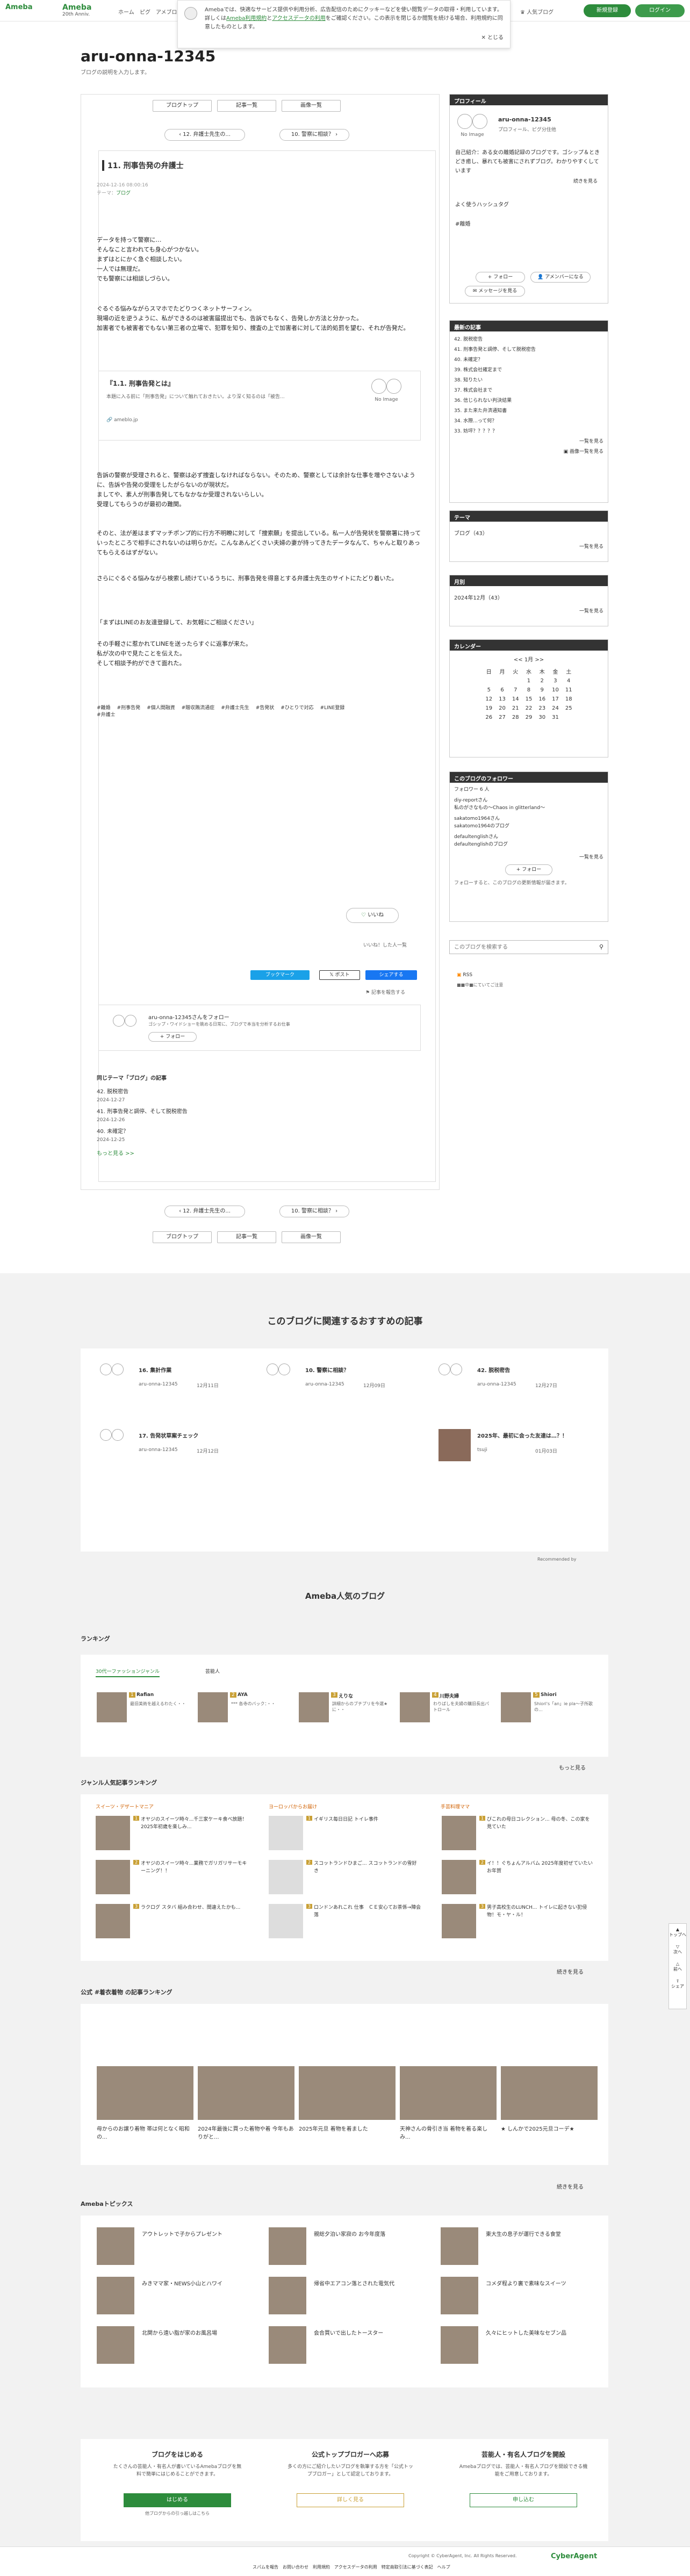 The width and height of the screenshot is (690, 2576). I want to click on cookie-close-button: ✕ とじる, so click(492, 38).